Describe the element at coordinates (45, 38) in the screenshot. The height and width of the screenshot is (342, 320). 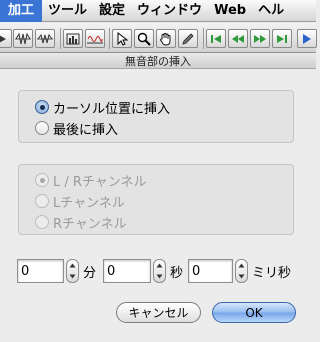
I see `waveform-b-icon` at that location.